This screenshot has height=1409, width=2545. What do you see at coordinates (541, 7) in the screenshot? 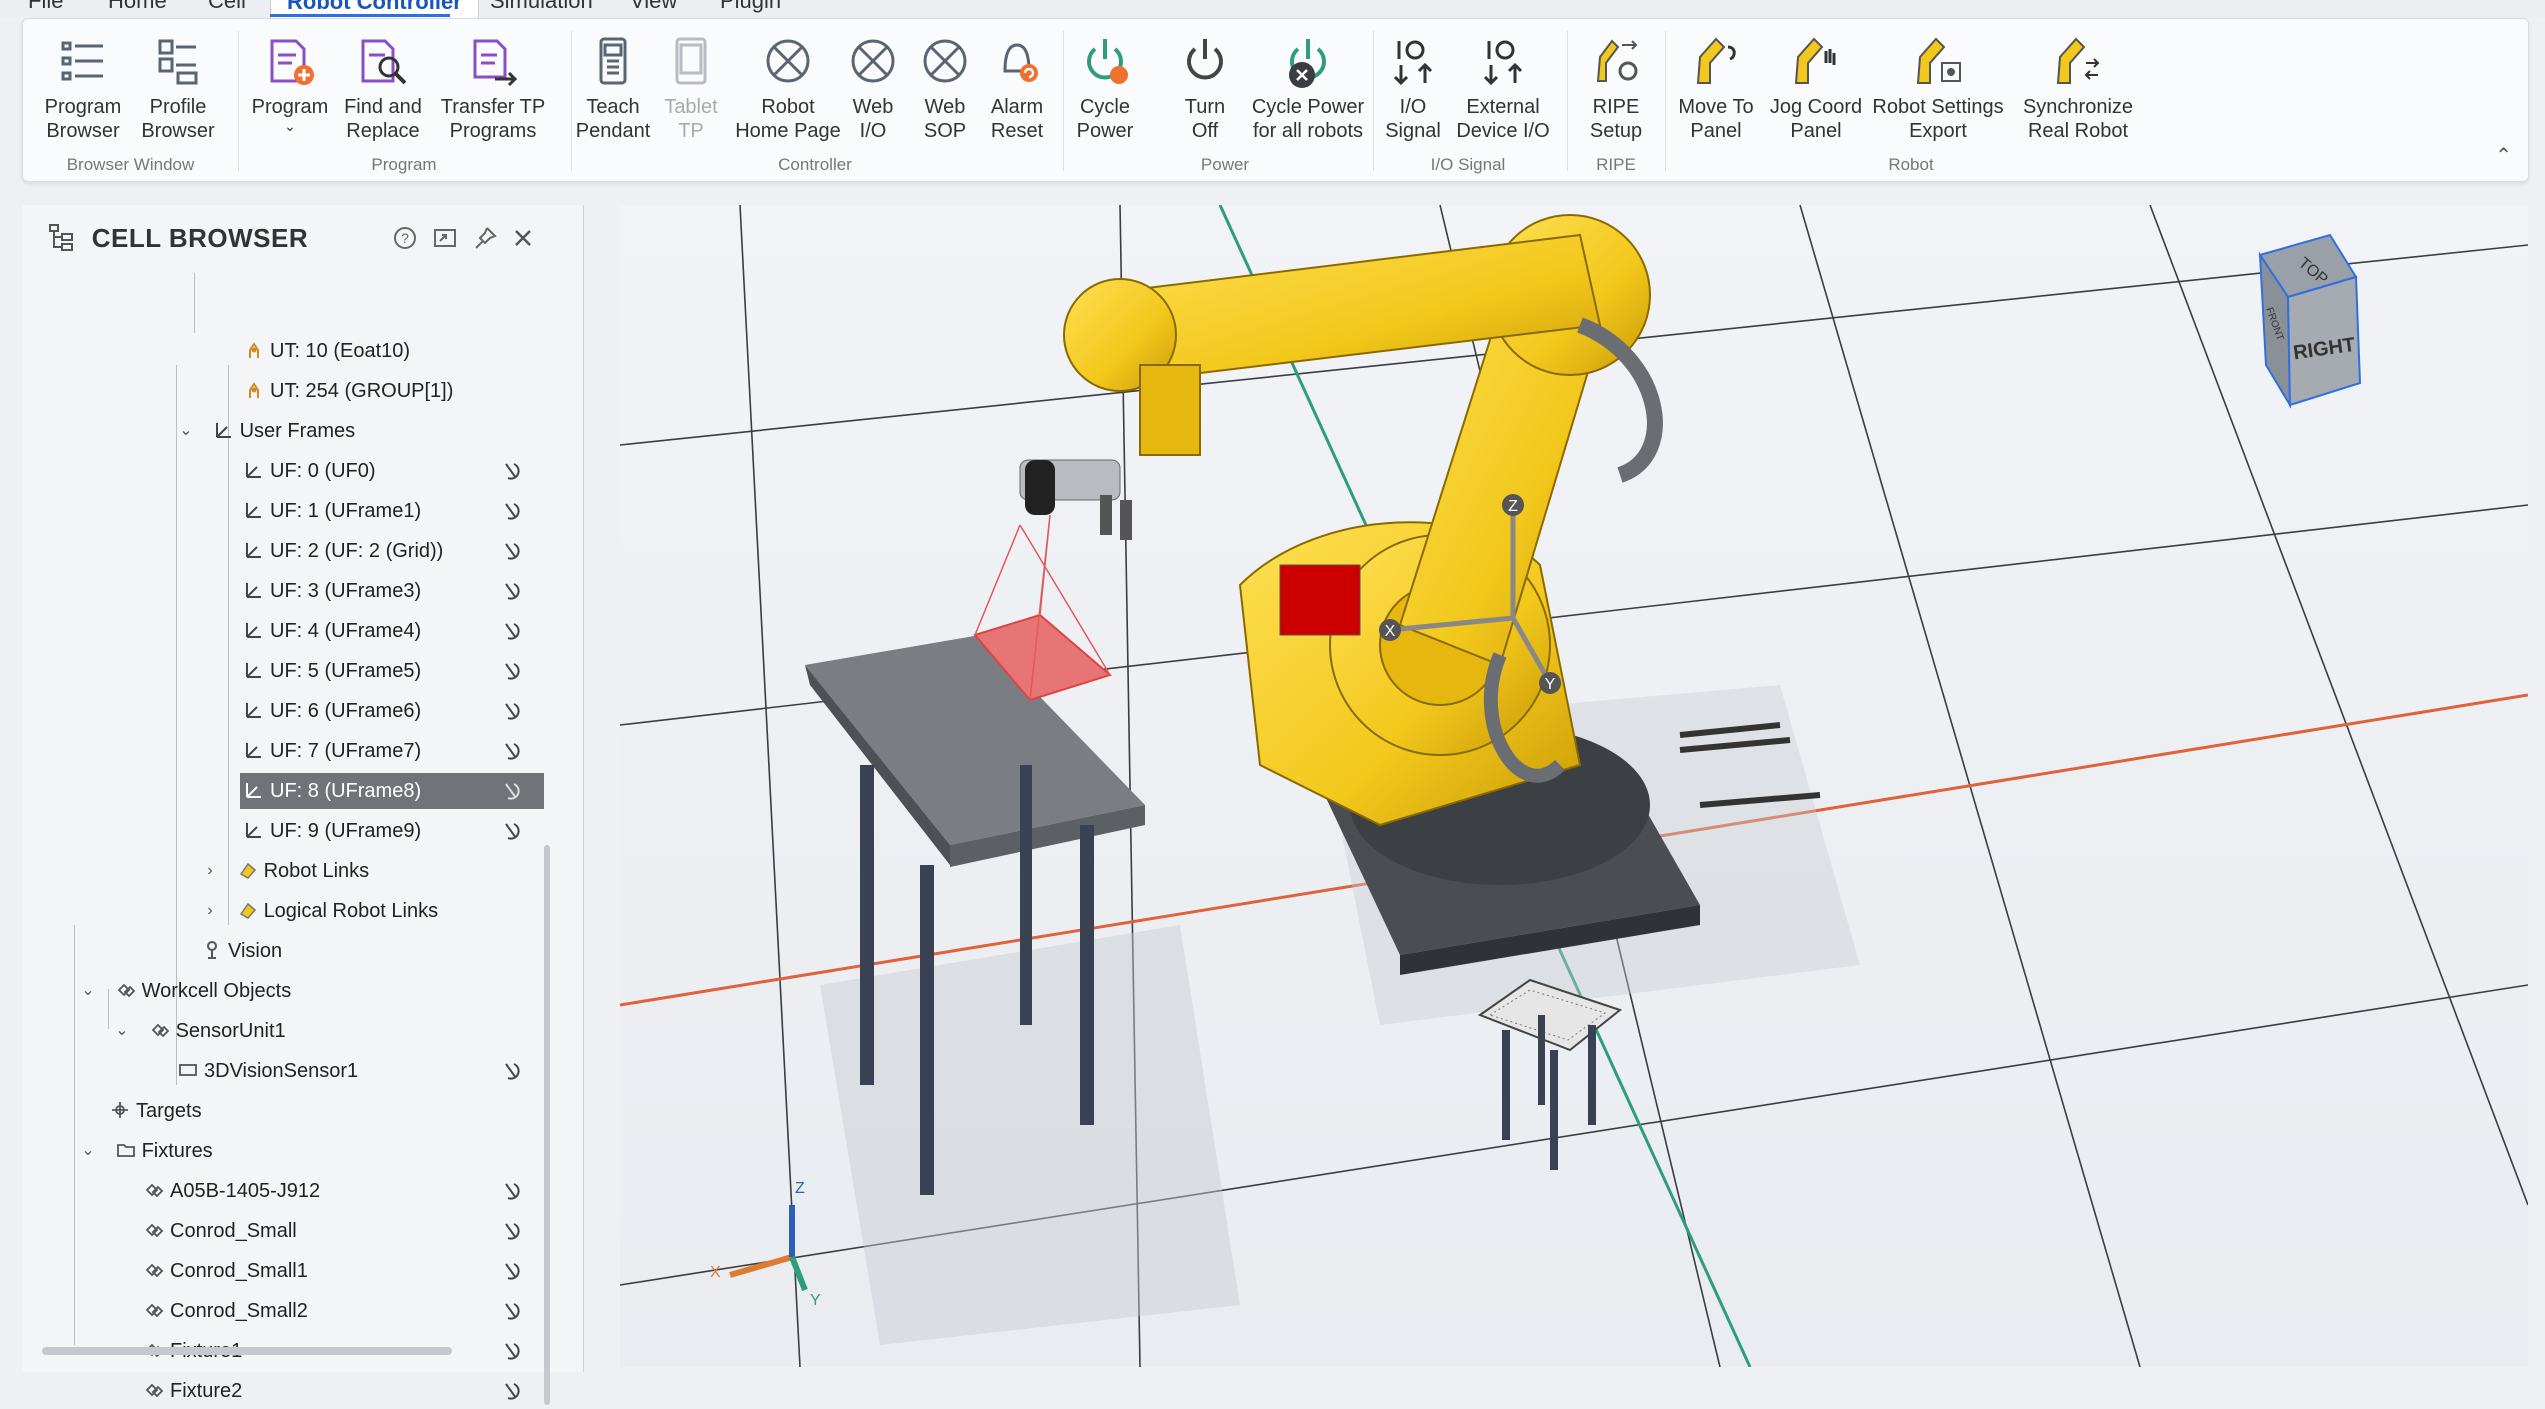
I see `menu-simulation: Simulation` at bounding box center [541, 7].